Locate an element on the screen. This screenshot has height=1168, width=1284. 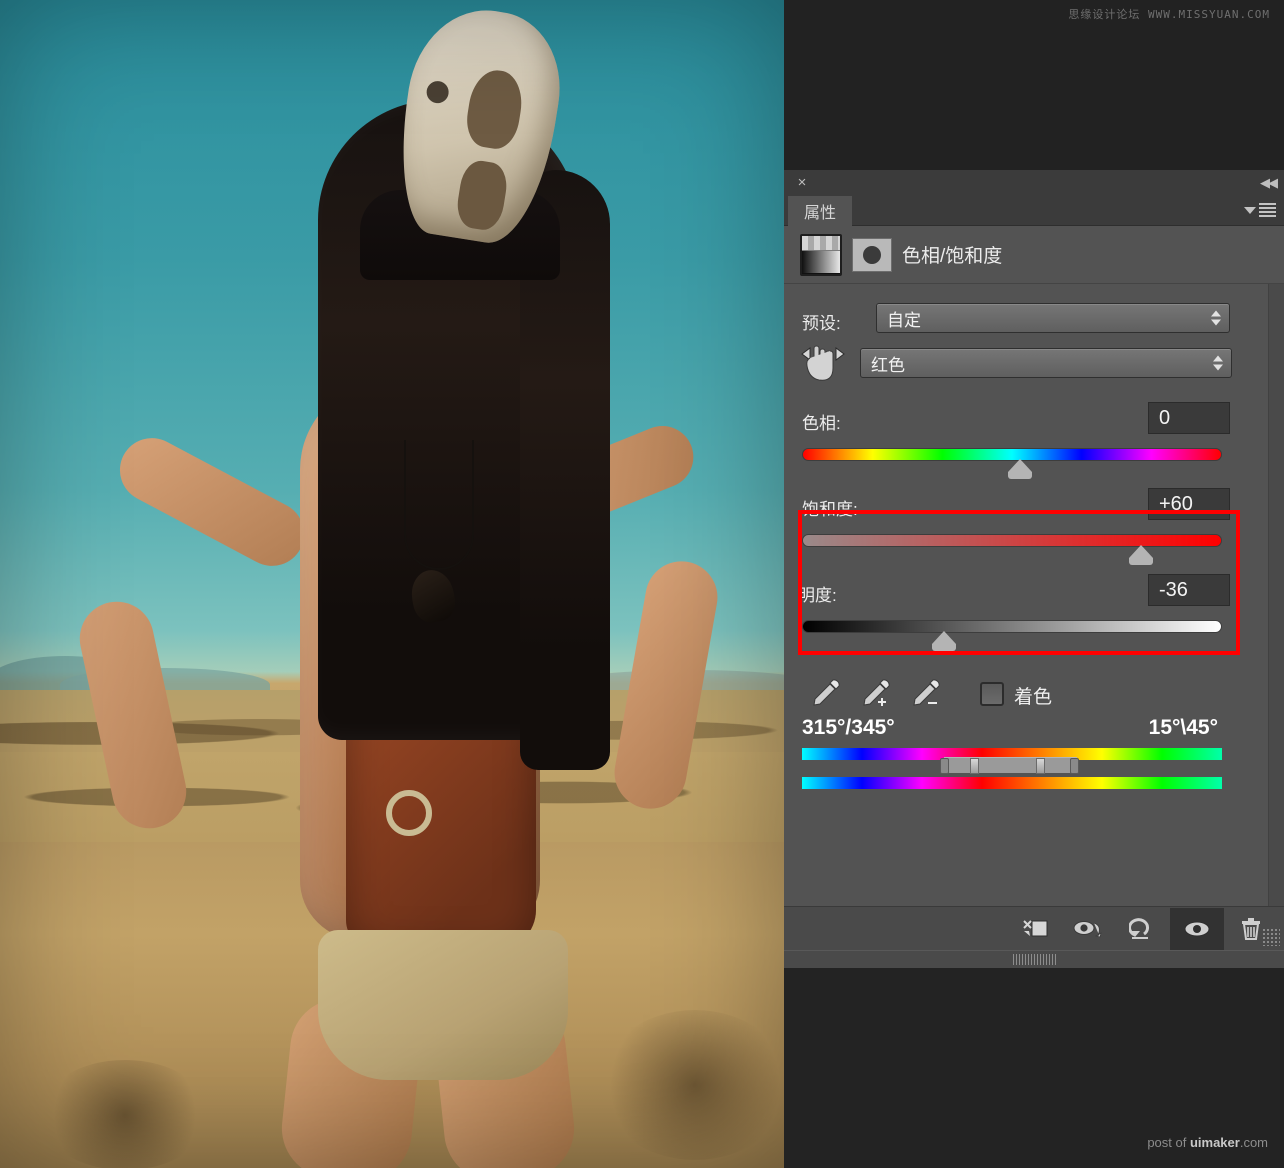
eyedropper-icon is located at coordinates (825, 693).